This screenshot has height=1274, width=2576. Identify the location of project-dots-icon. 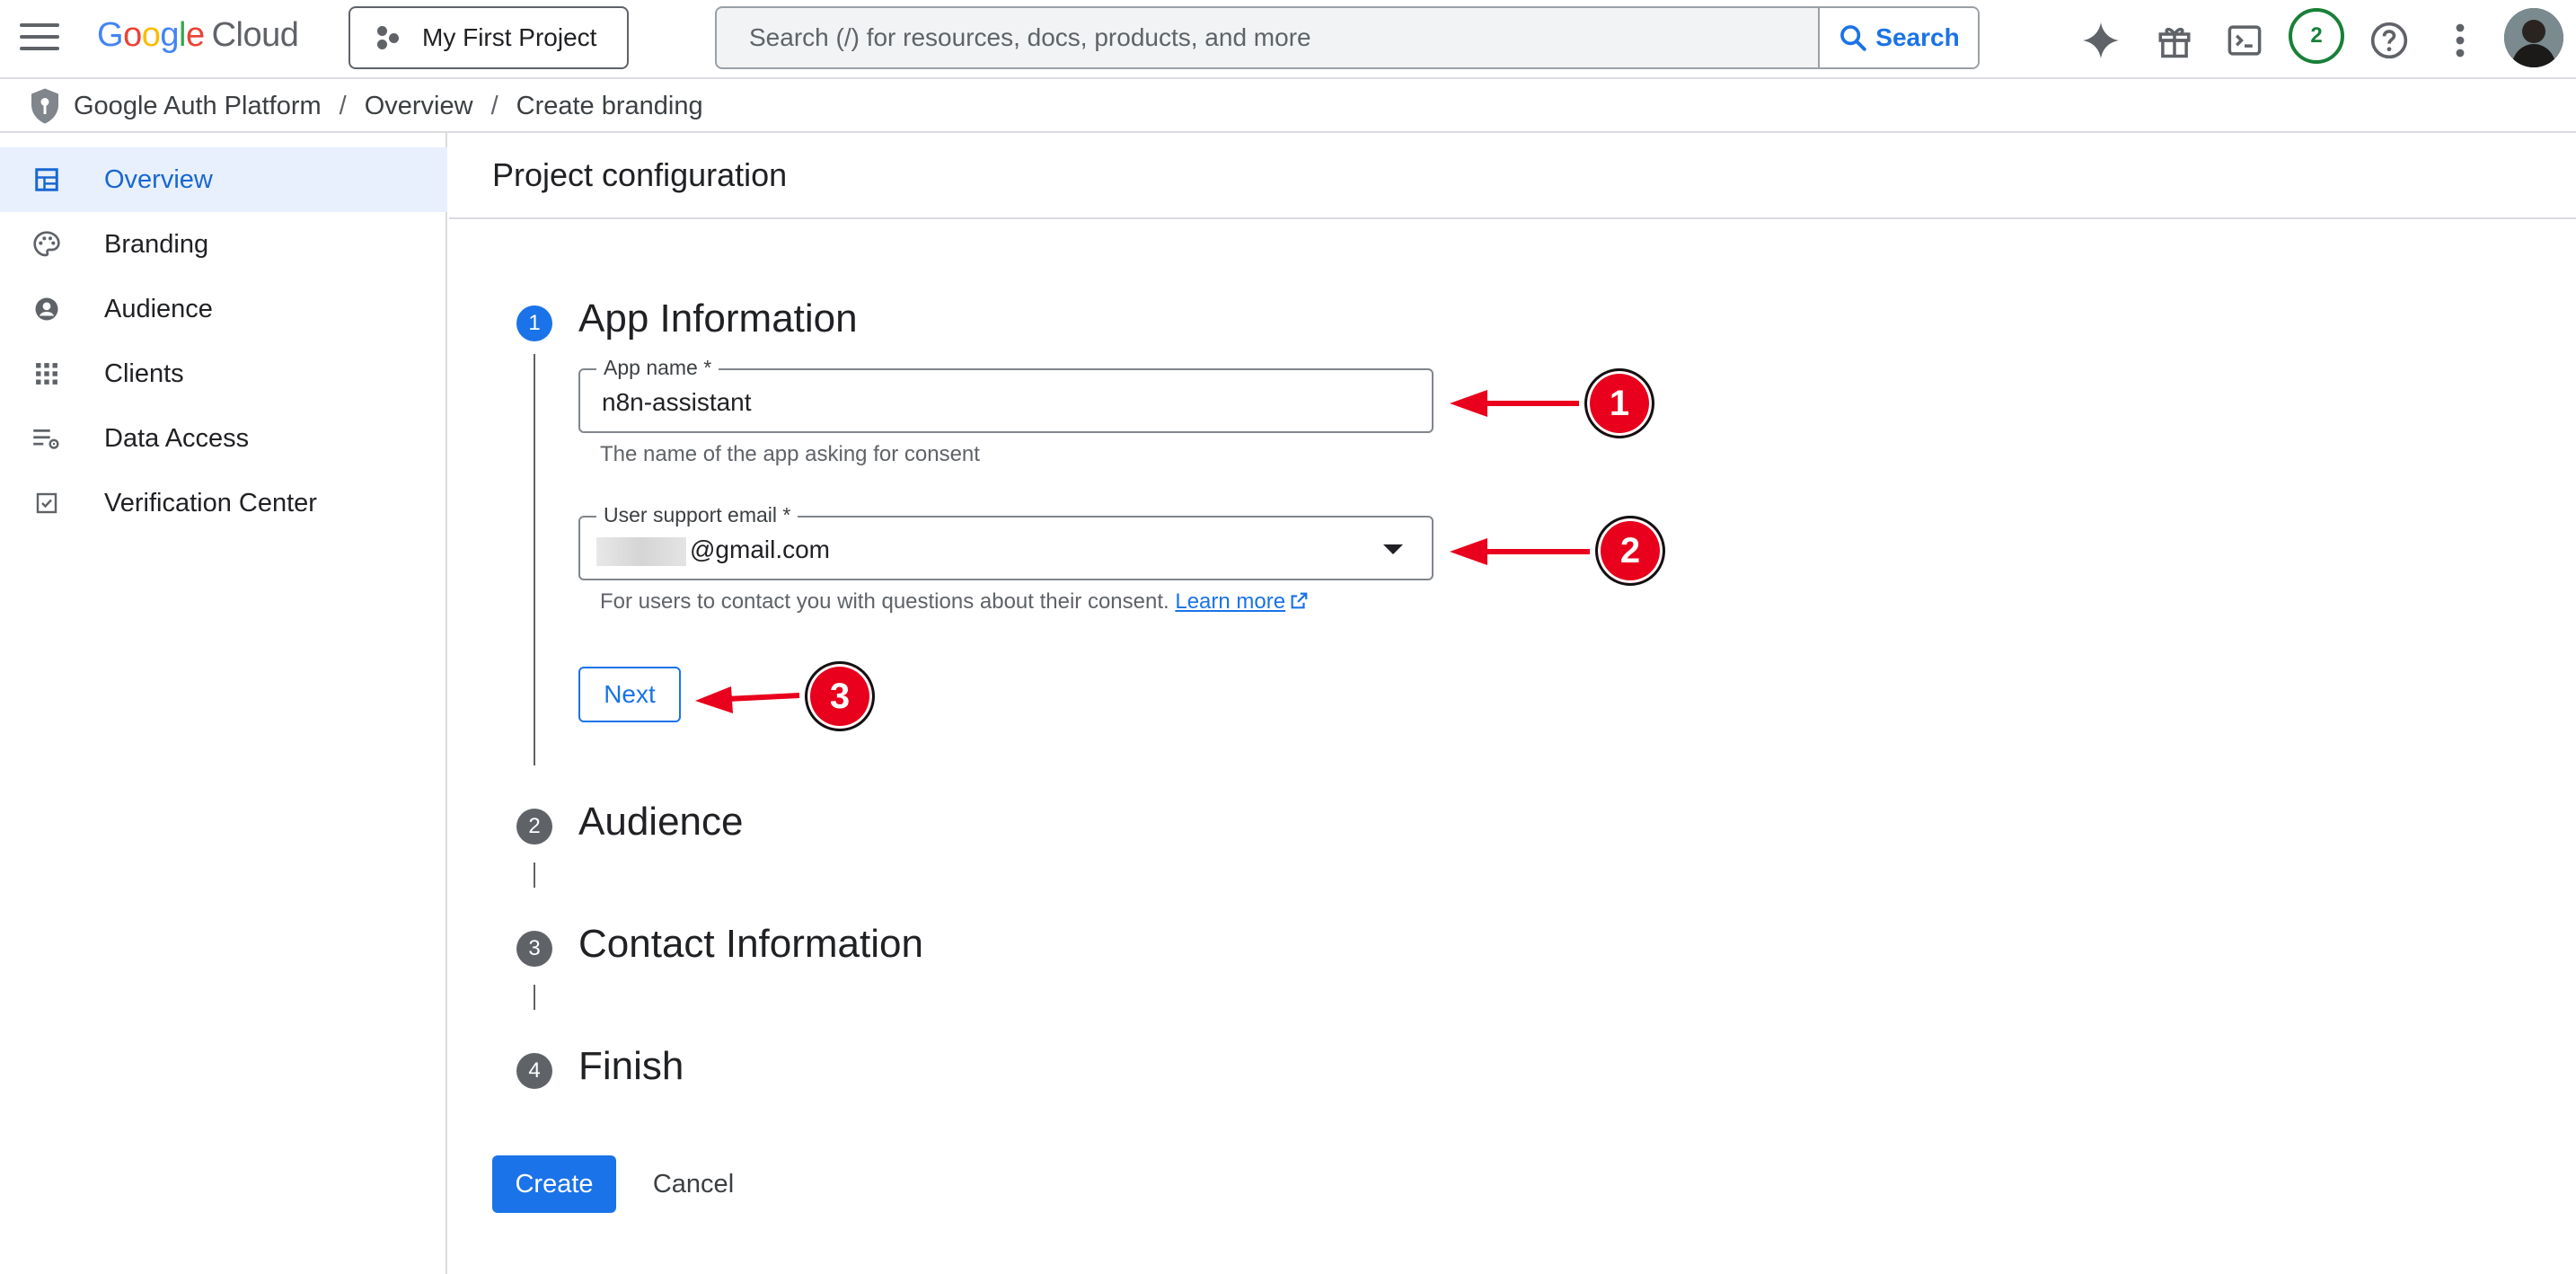
(387, 38).